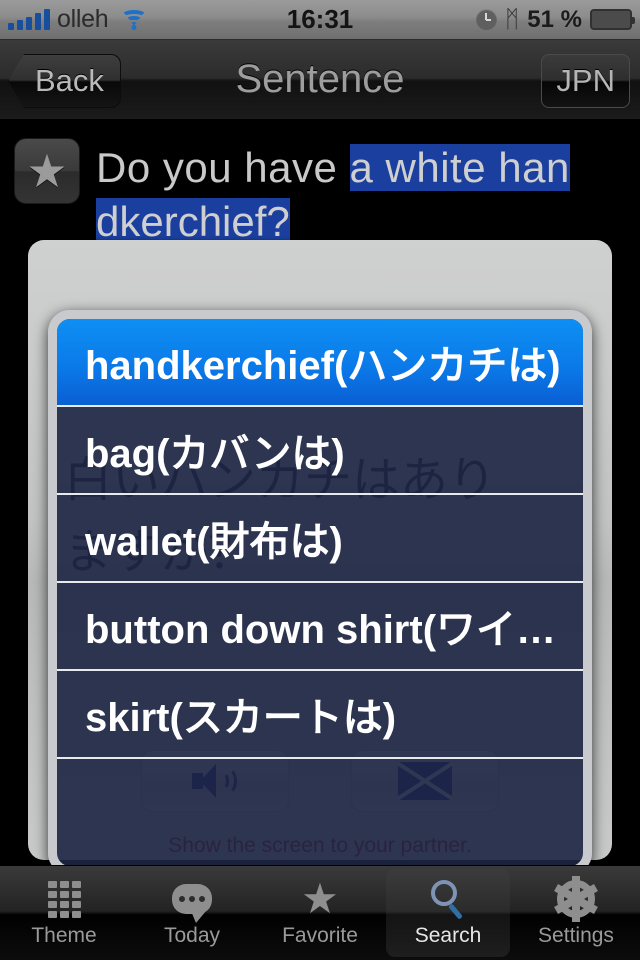 The image size is (640, 960). Describe the element at coordinates (223, 167) in the screenshot. I see `english-sentence-plain: Do you have` at that location.